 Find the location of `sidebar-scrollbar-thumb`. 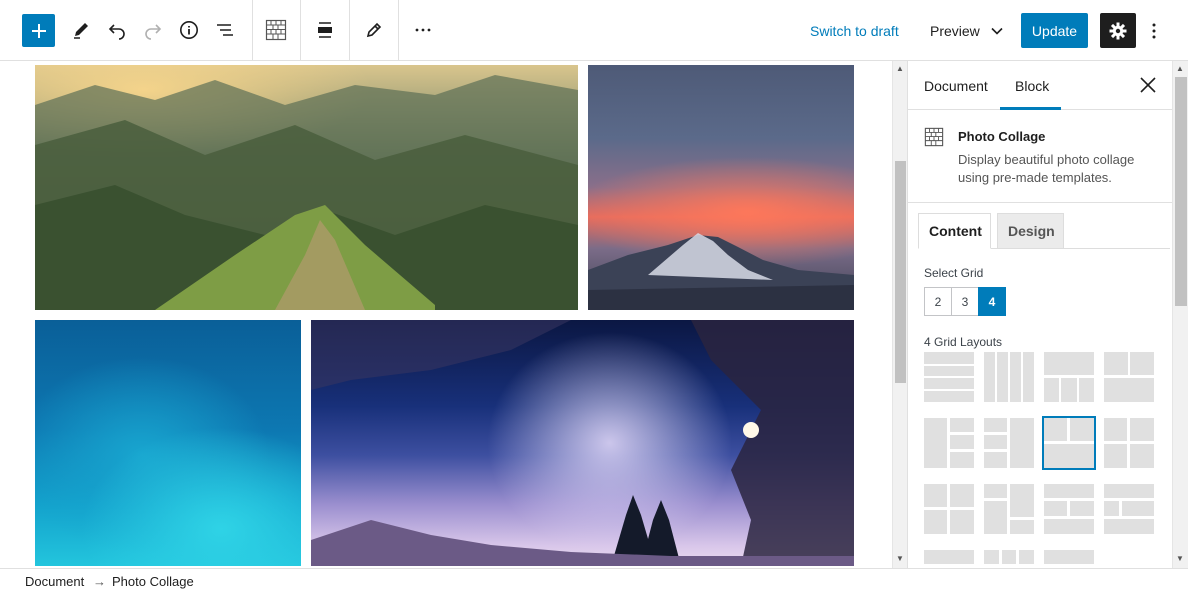

sidebar-scrollbar-thumb is located at coordinates (1181, 191).